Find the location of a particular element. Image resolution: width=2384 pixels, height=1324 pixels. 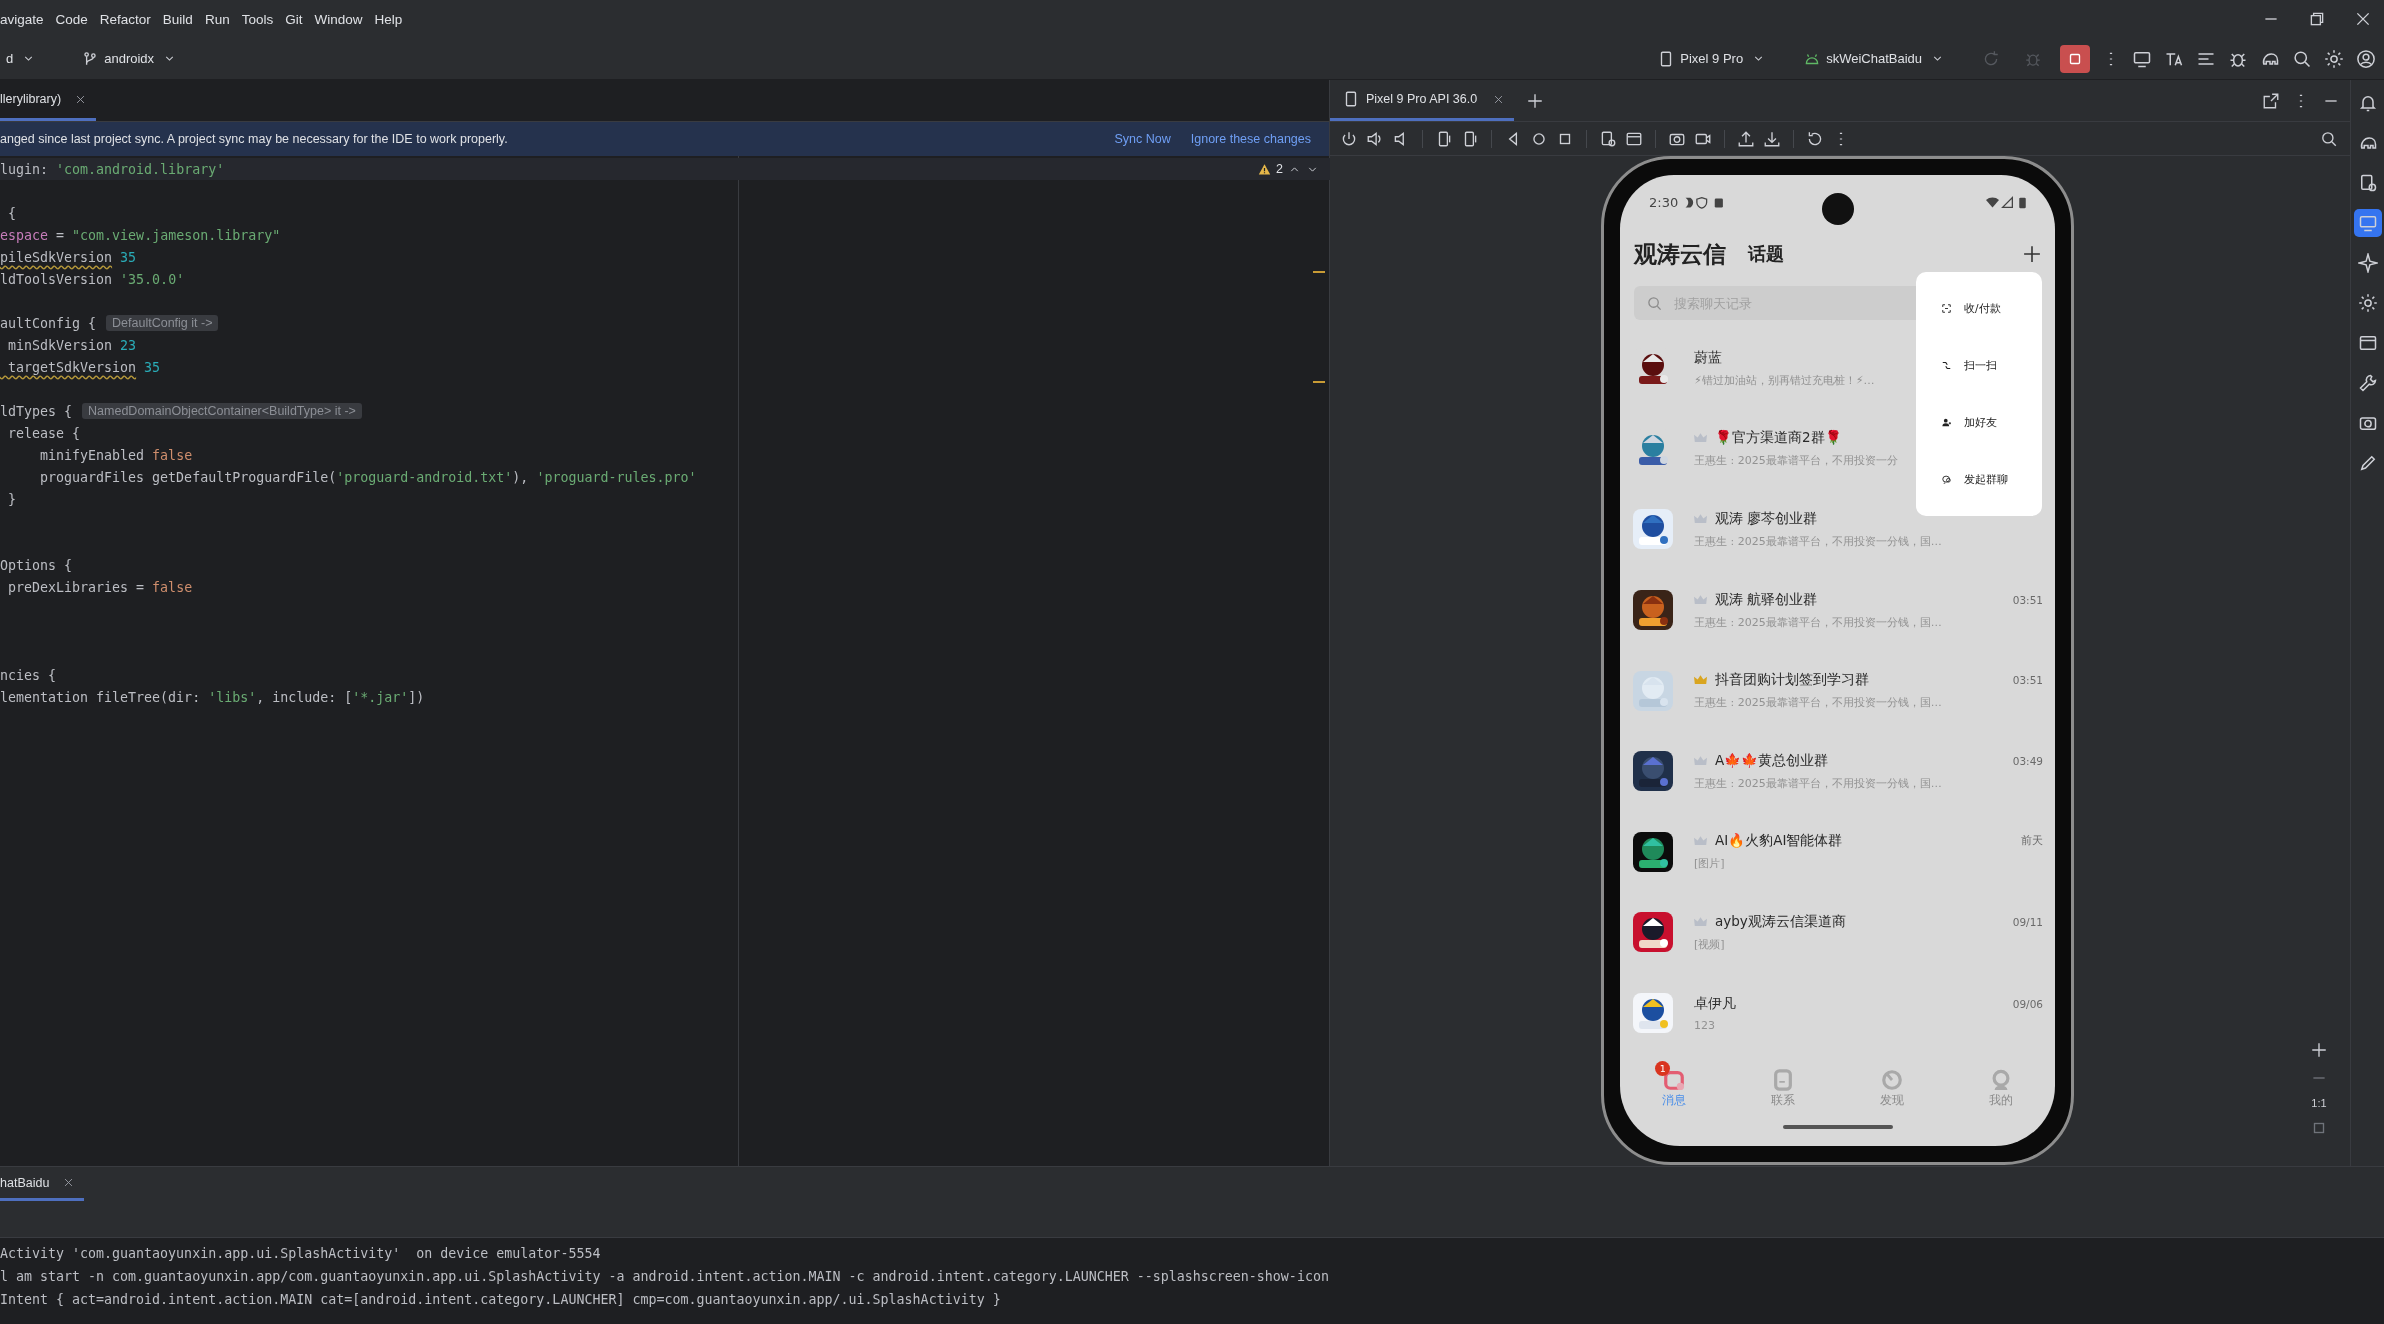

device-dropdown: Pixel 9 Pro is located at coordinates (1711, 58).